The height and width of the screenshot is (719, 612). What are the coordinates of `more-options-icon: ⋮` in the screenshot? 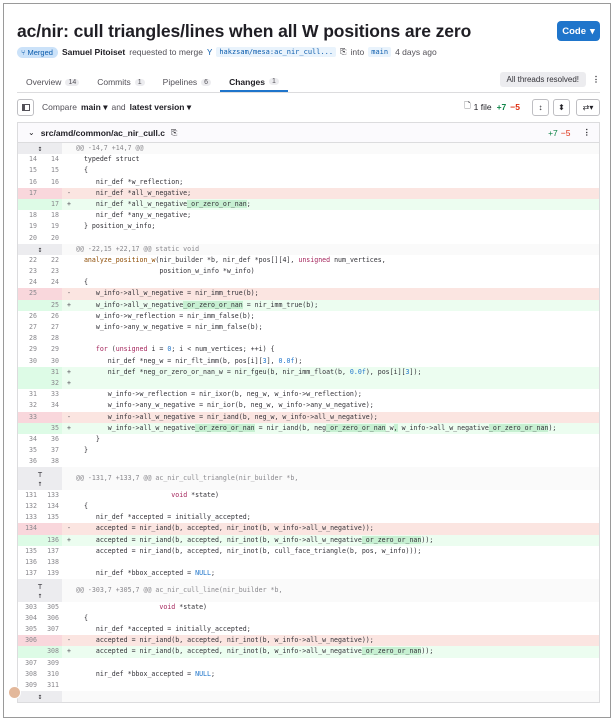 It's located at (596, 79).